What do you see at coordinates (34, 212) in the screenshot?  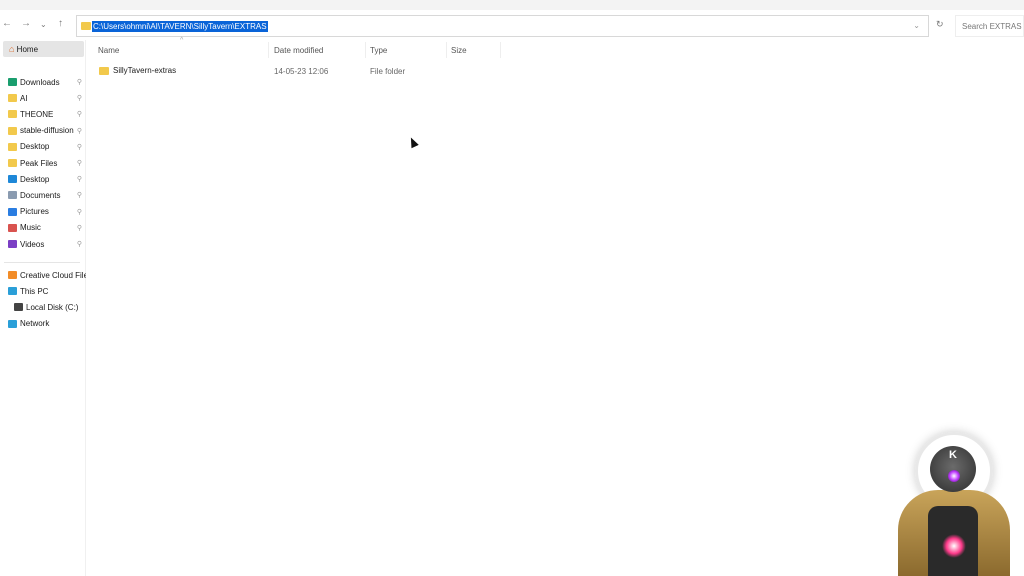 I see `sidebar-item-label: Pictures` at bounding box center [34, 212].